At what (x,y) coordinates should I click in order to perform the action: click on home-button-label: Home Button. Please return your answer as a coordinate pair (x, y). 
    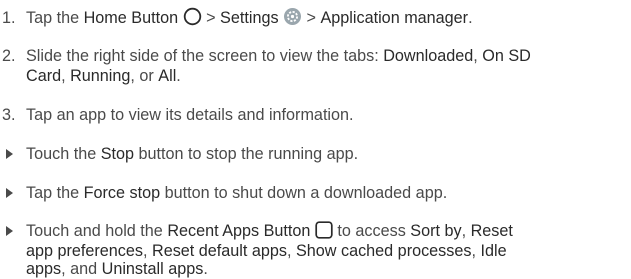
    Looking at the image, I should click on (131, 18).